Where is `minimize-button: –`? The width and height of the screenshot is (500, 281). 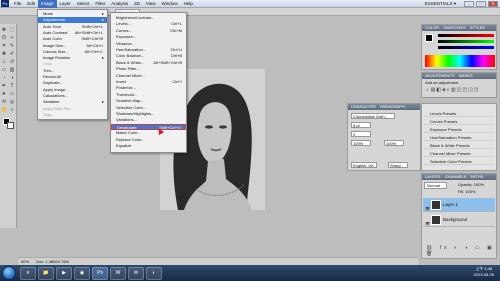
minimize-button: – is located at coordinates (469, 4).